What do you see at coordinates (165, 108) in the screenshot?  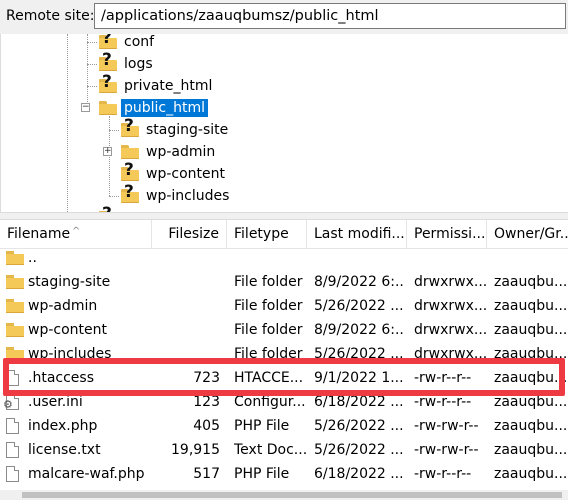 I see `tree-item-label: public_html` at bounding box center [165, 108].